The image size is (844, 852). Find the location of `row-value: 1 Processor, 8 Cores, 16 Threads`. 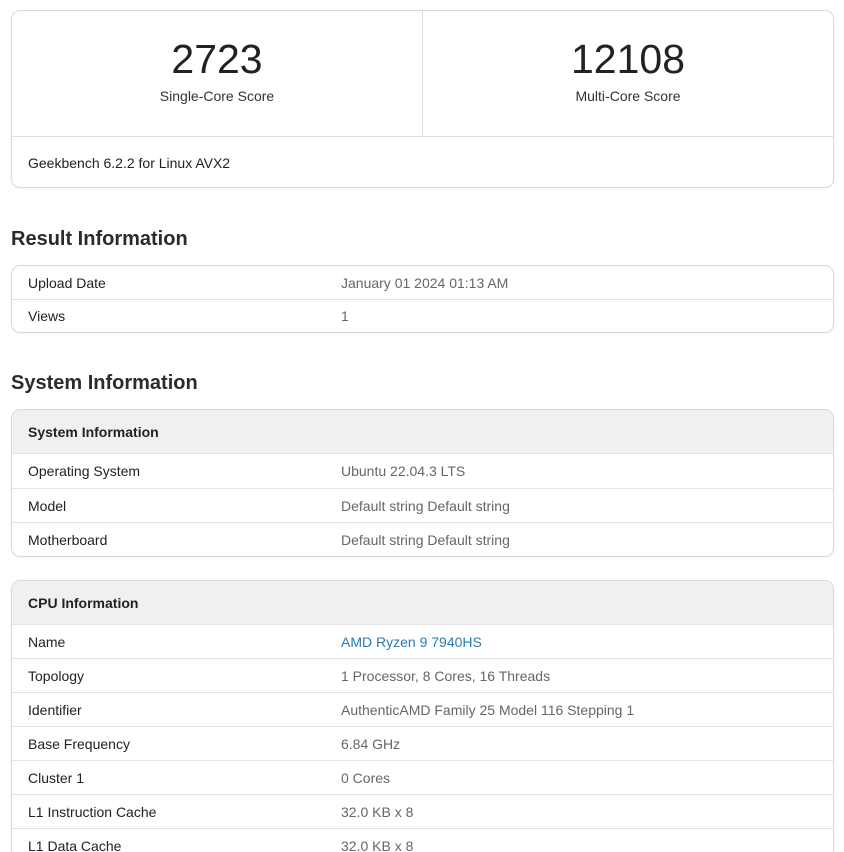

row-value: 1 Processor, 8 Cores, 16 Threads is located at coordinates (446, 675).